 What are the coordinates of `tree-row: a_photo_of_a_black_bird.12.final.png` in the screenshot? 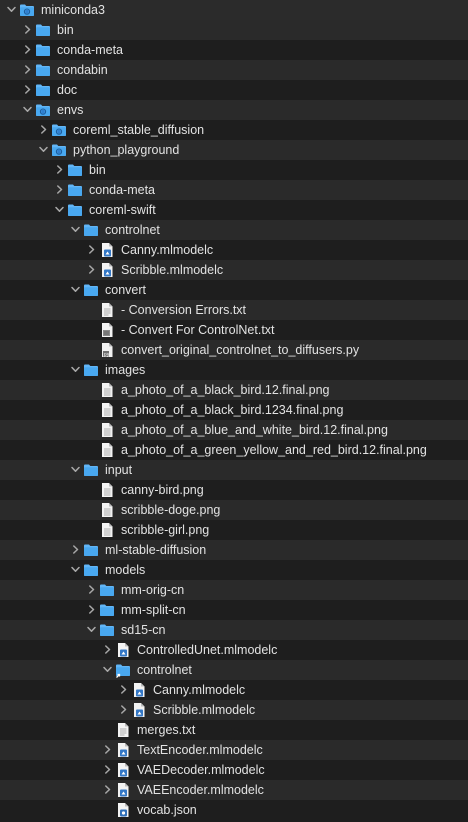 It's located at (234, 390).